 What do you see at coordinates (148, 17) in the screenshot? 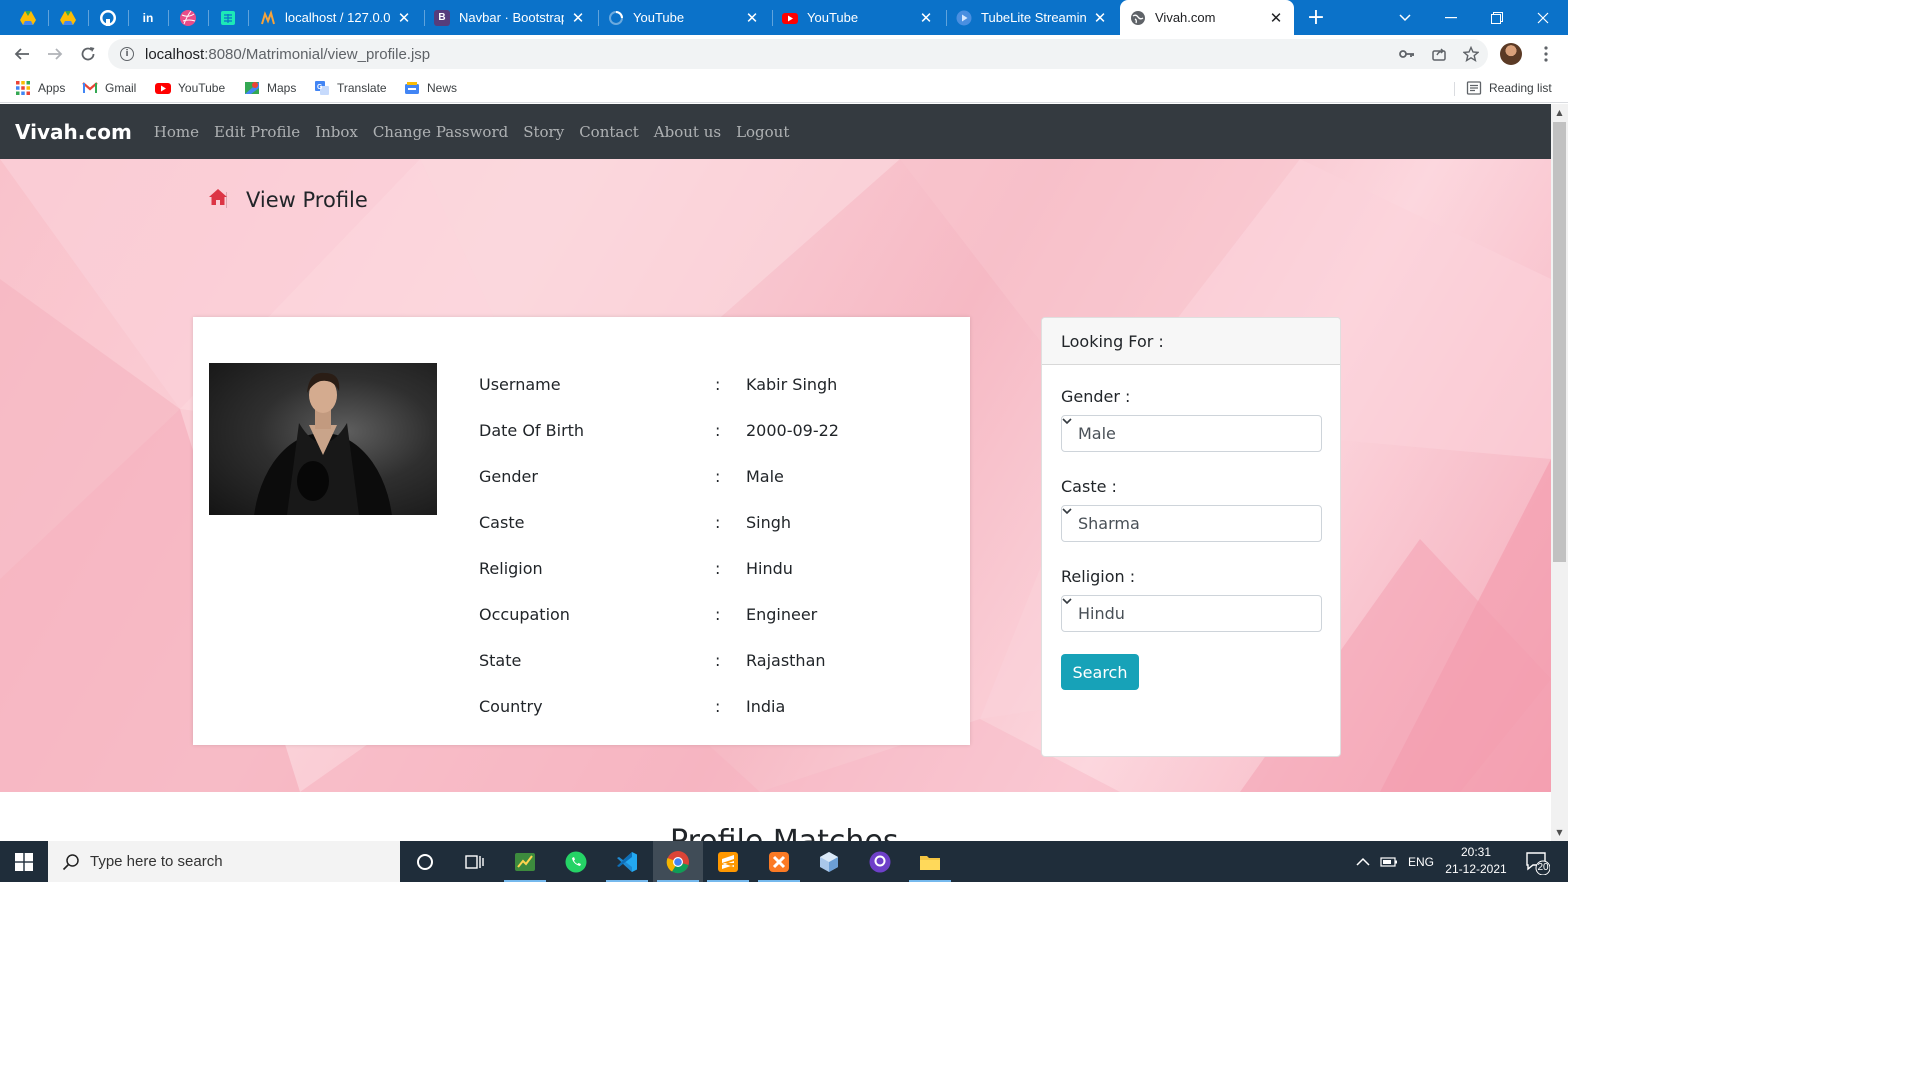
I see `pinned-tab-linkedin: in` at bounding box center [148, 17].